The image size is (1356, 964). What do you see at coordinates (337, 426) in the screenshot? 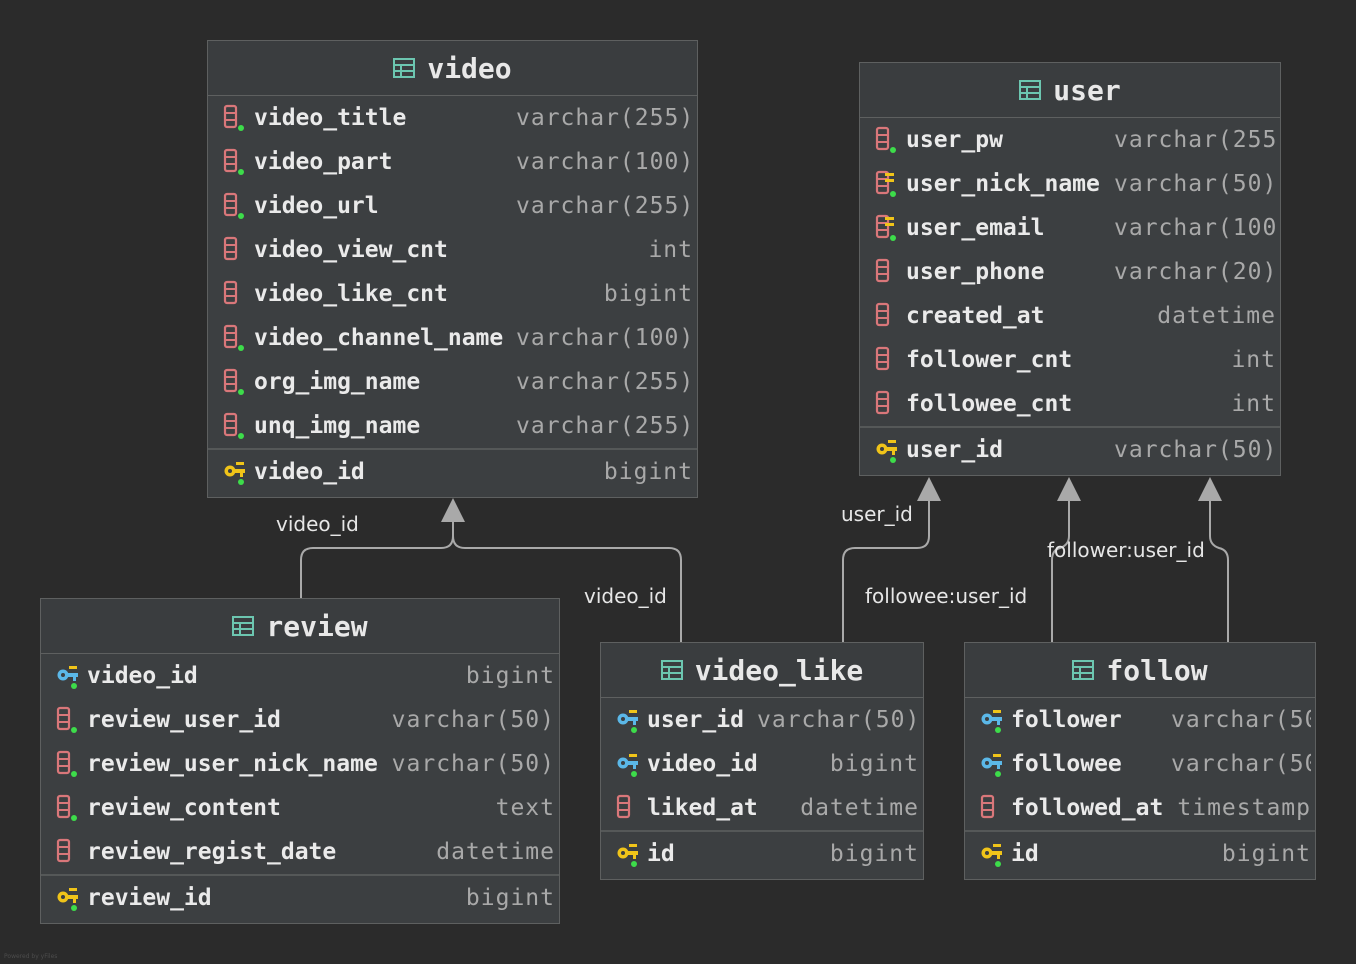
I see `column-name: unq_img_name` at bounding box center [337, 426].